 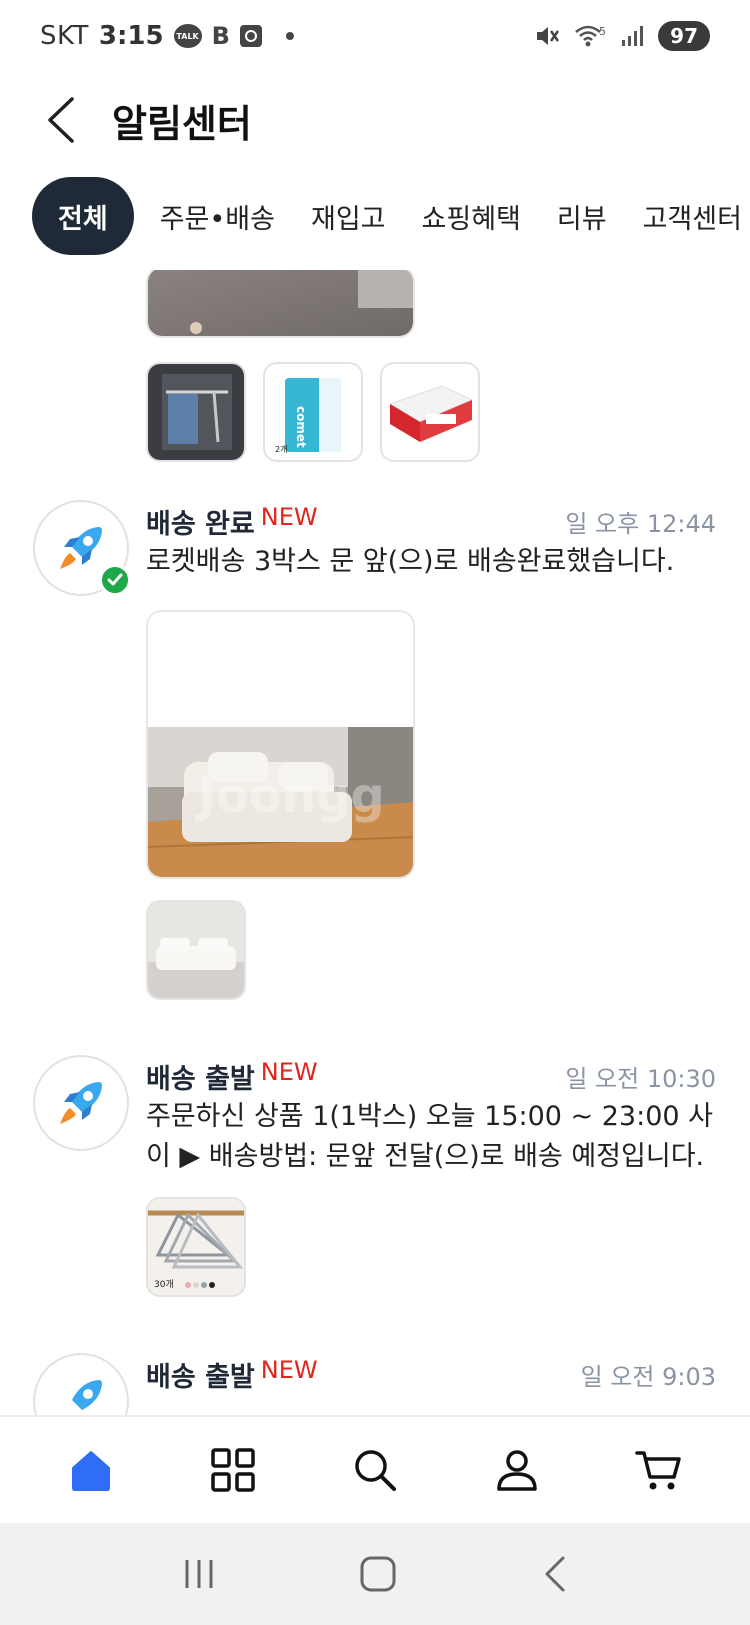 I want to click on home-button-icon, so click(x=378, y=1574).